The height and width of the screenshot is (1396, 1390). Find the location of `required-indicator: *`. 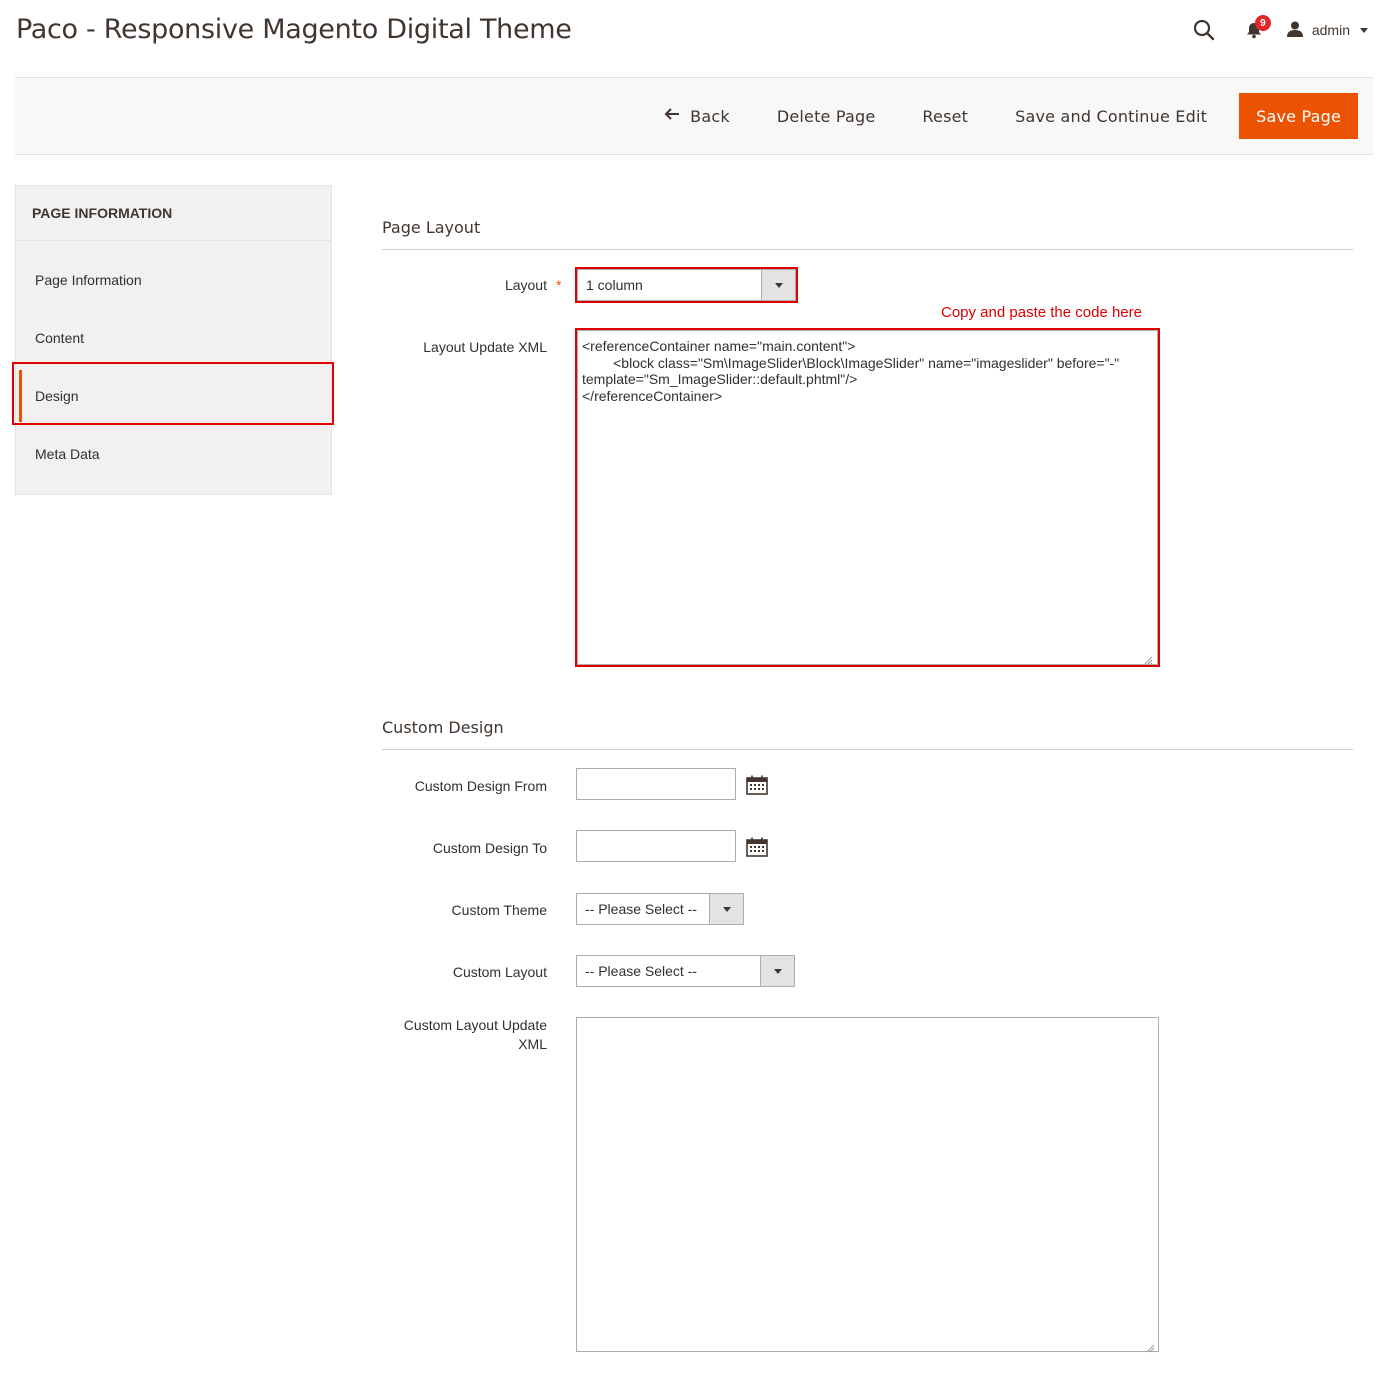

required-indicator: * is located at coordinates (559, 285).